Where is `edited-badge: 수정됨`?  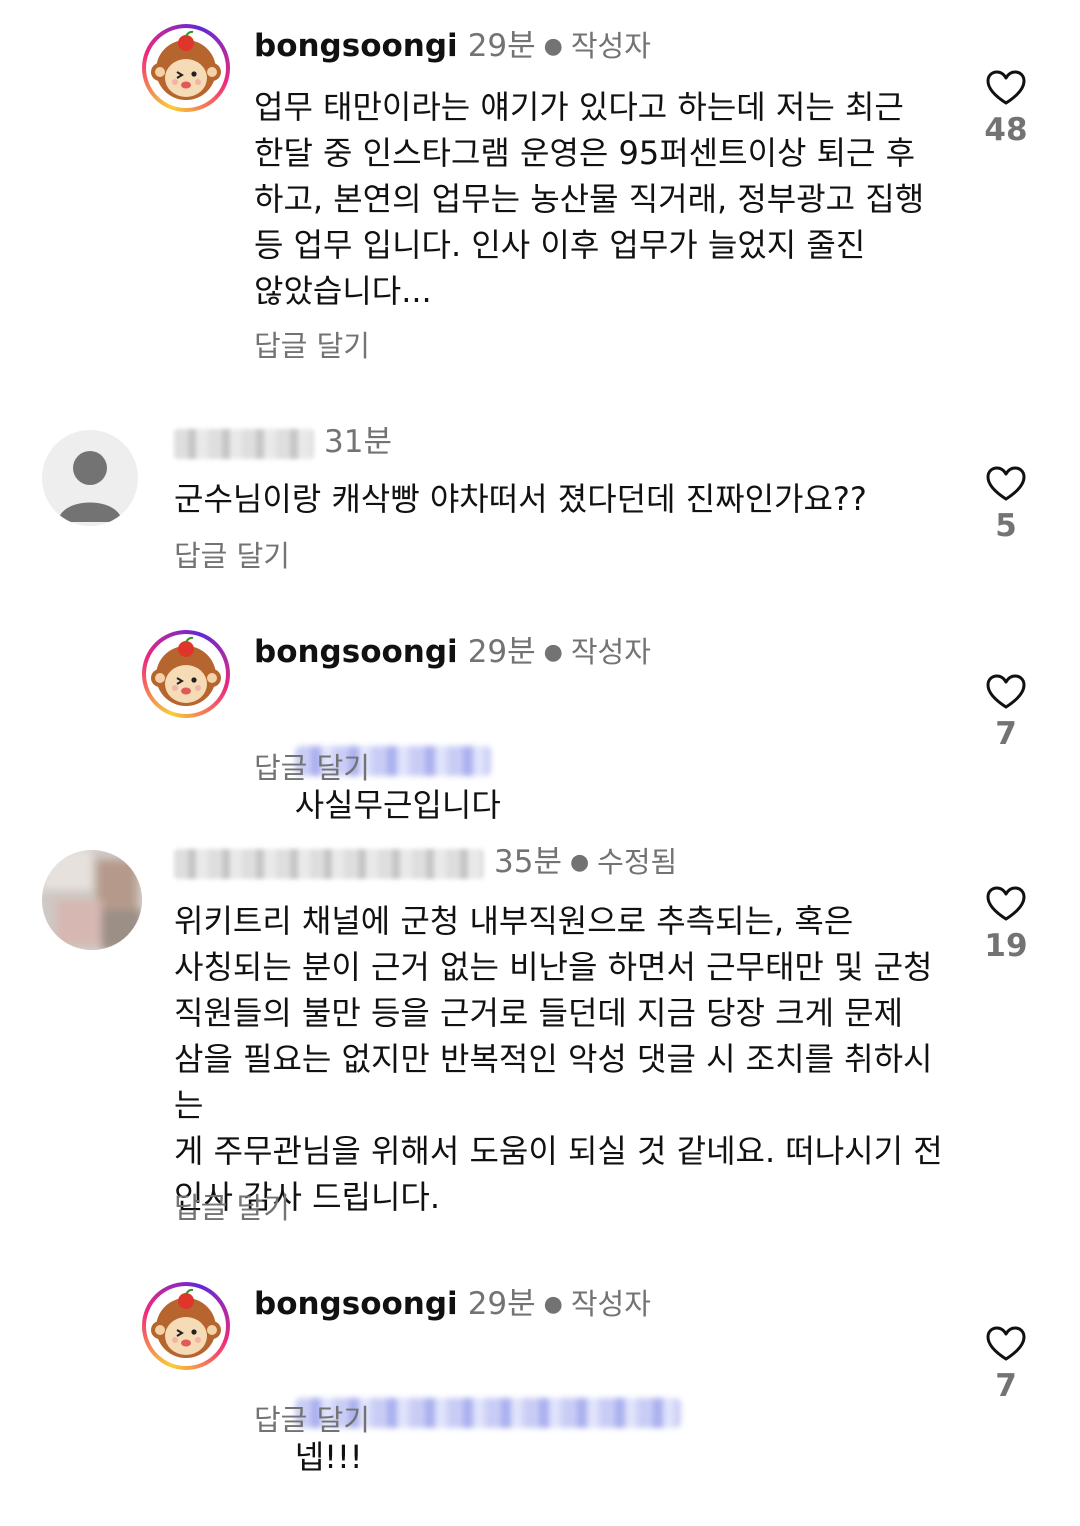
edited-badge: 수정됨 is located at coordinates (637, 862).